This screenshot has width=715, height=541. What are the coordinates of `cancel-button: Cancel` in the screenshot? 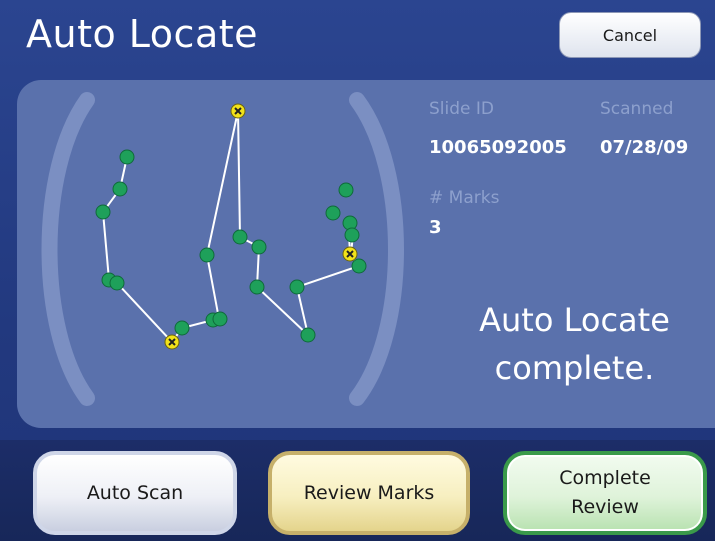 It's located at (630, 35).